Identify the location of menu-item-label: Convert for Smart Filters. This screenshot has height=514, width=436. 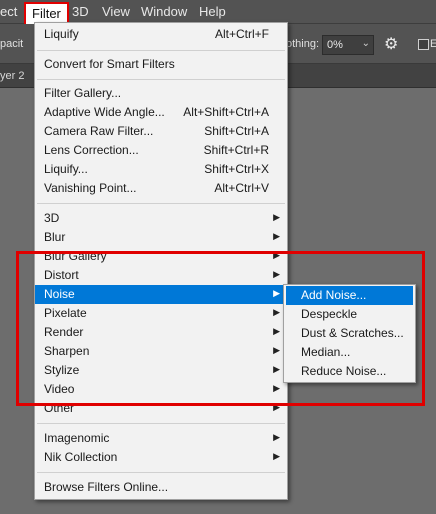
(109, 64).